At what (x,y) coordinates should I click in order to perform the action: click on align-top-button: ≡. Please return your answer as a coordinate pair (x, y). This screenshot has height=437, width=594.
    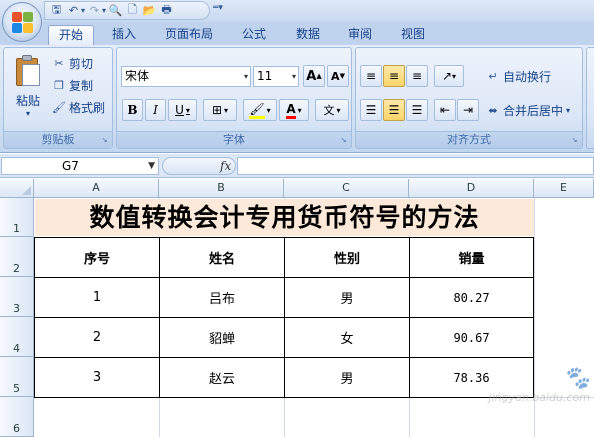
    Looking at the image, I should click on (371, 76).